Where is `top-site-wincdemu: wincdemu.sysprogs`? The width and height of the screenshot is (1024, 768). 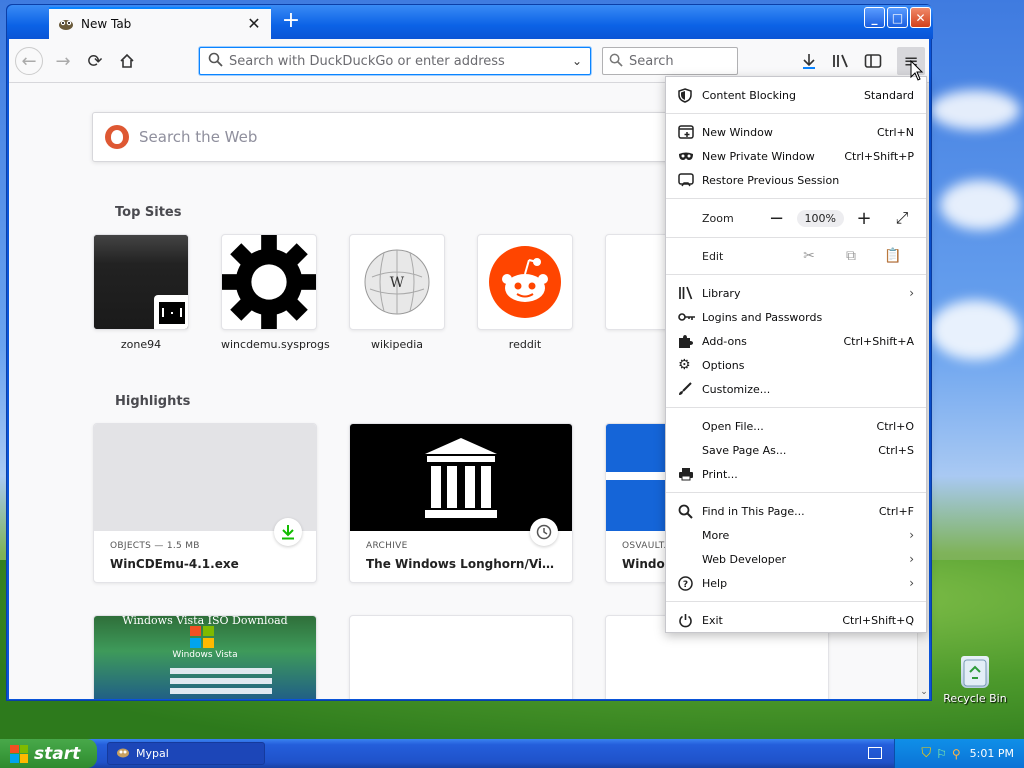
top-site-wincdemu: wincdemu.sysprogs is located at coordinates (275, 292).